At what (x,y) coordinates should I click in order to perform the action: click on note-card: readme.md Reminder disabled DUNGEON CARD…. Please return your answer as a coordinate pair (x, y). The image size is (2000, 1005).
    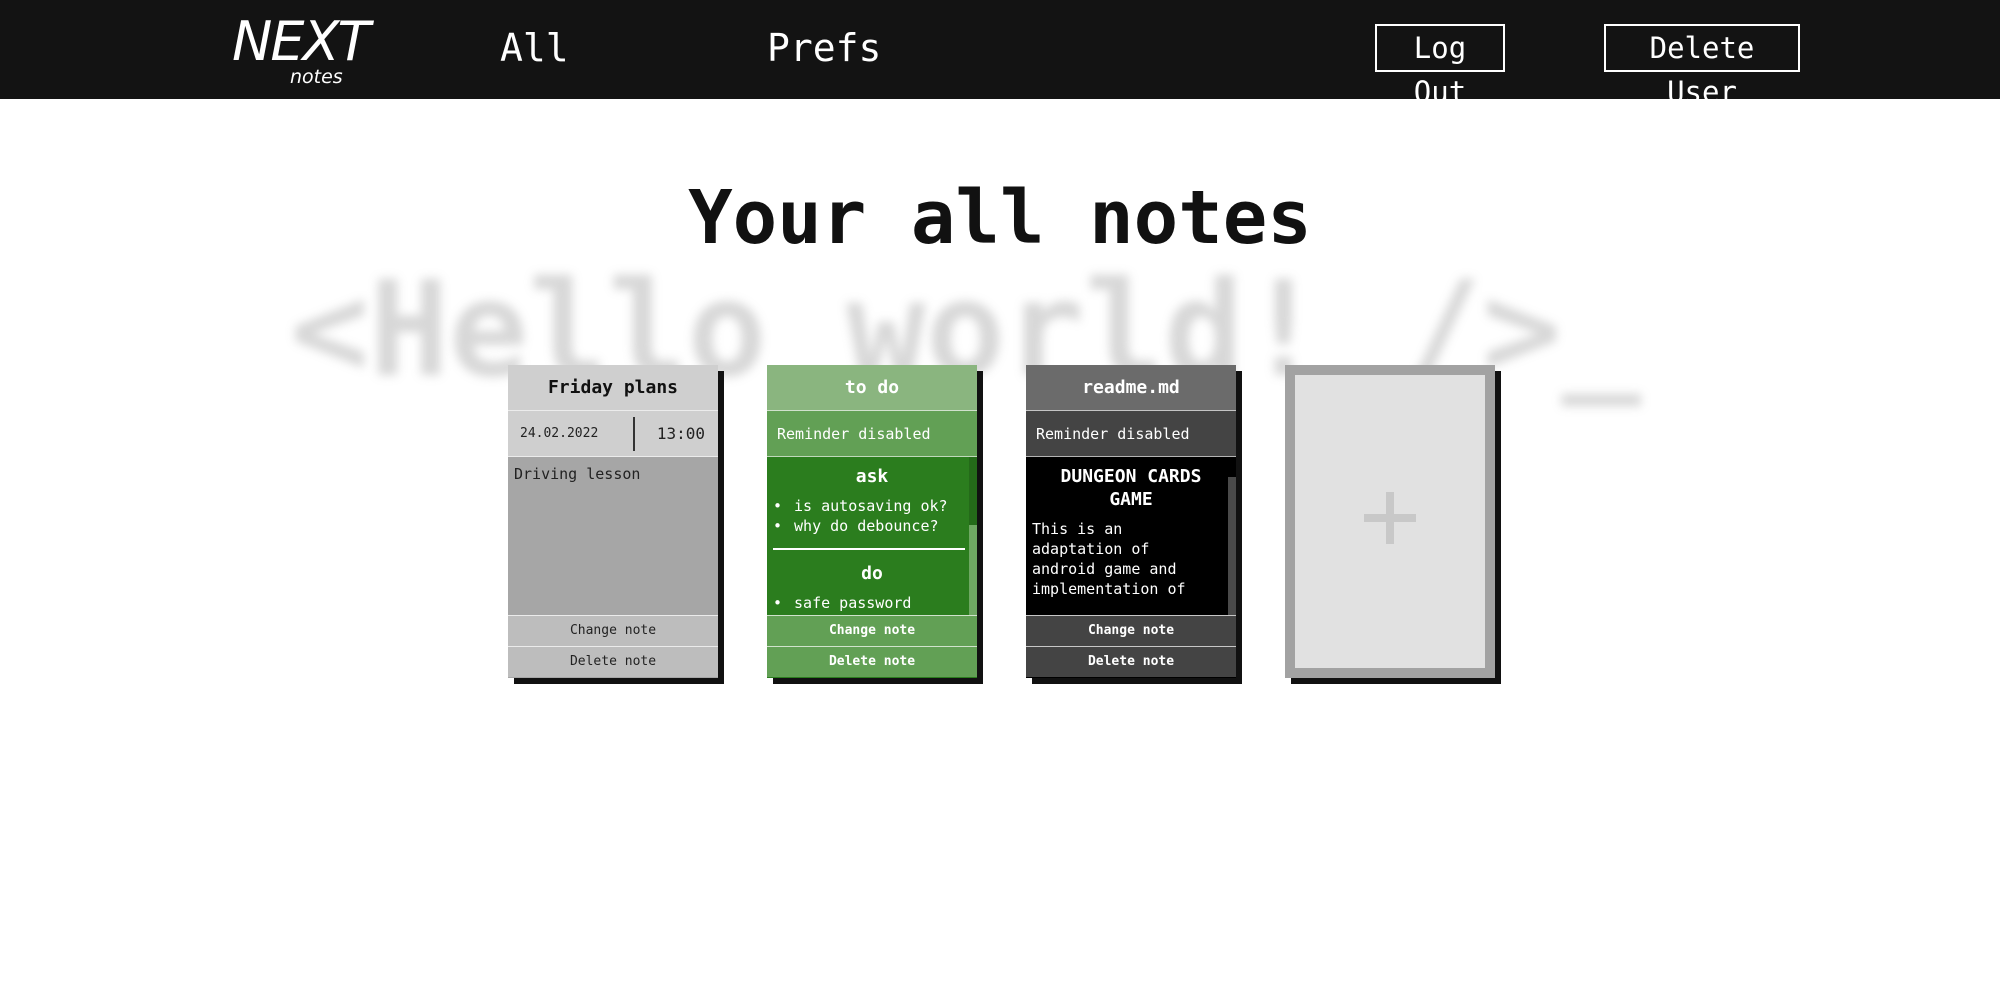
    Looking at the image, I should click on (1131, 521).